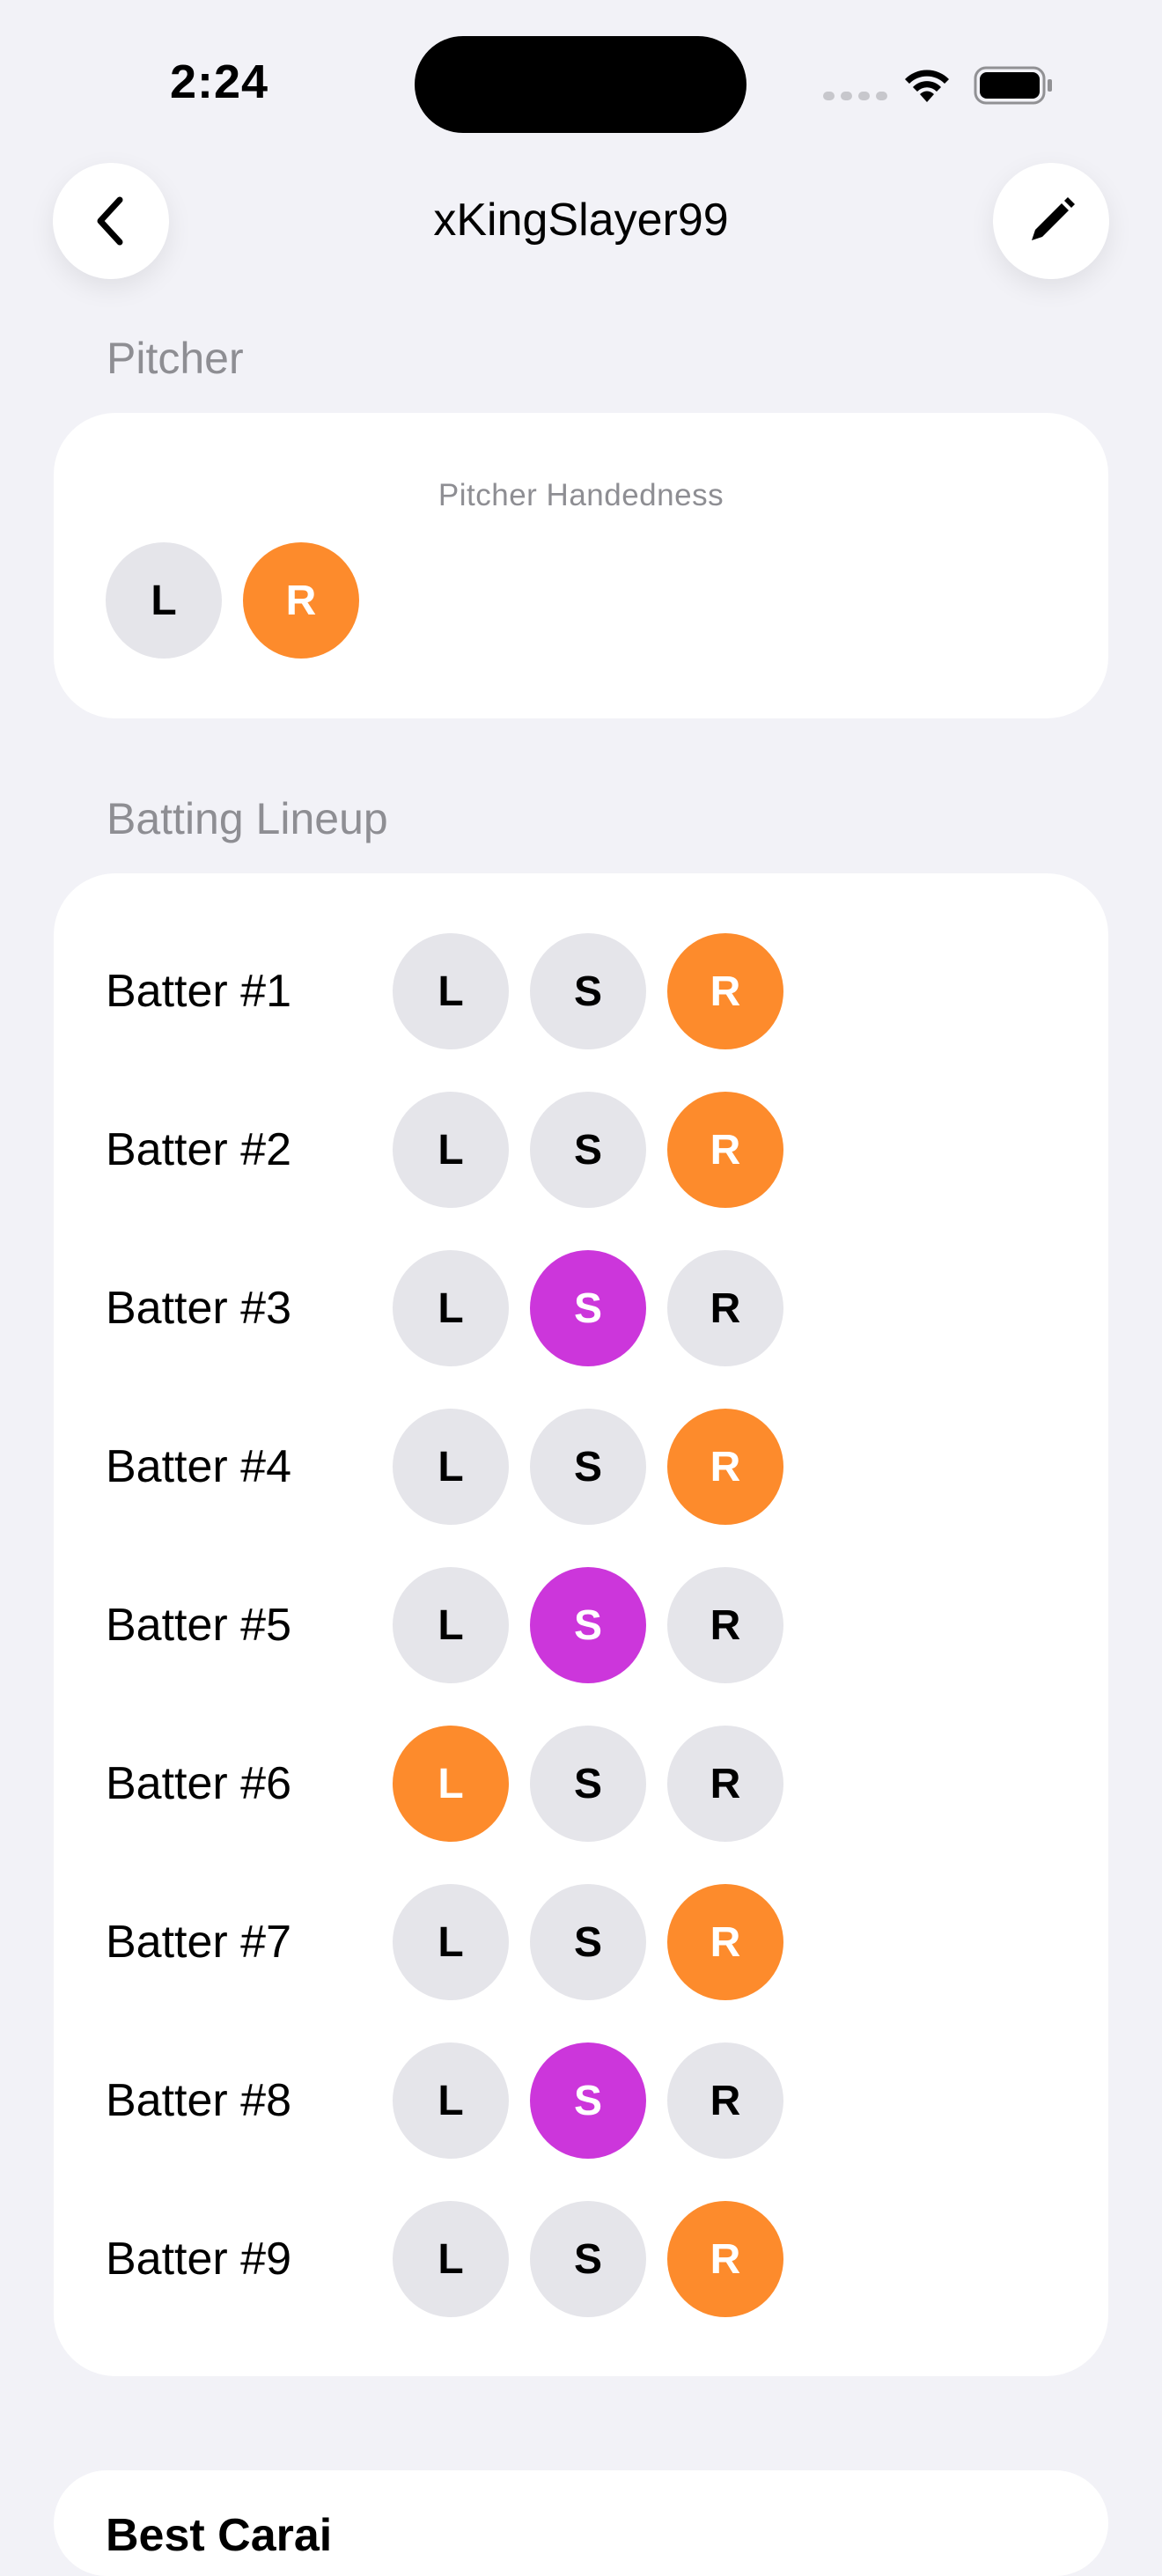 The width and height of the screenshot is (1162, 2576). I want to click on batter-4-s-button: S, so click(588, 1467).